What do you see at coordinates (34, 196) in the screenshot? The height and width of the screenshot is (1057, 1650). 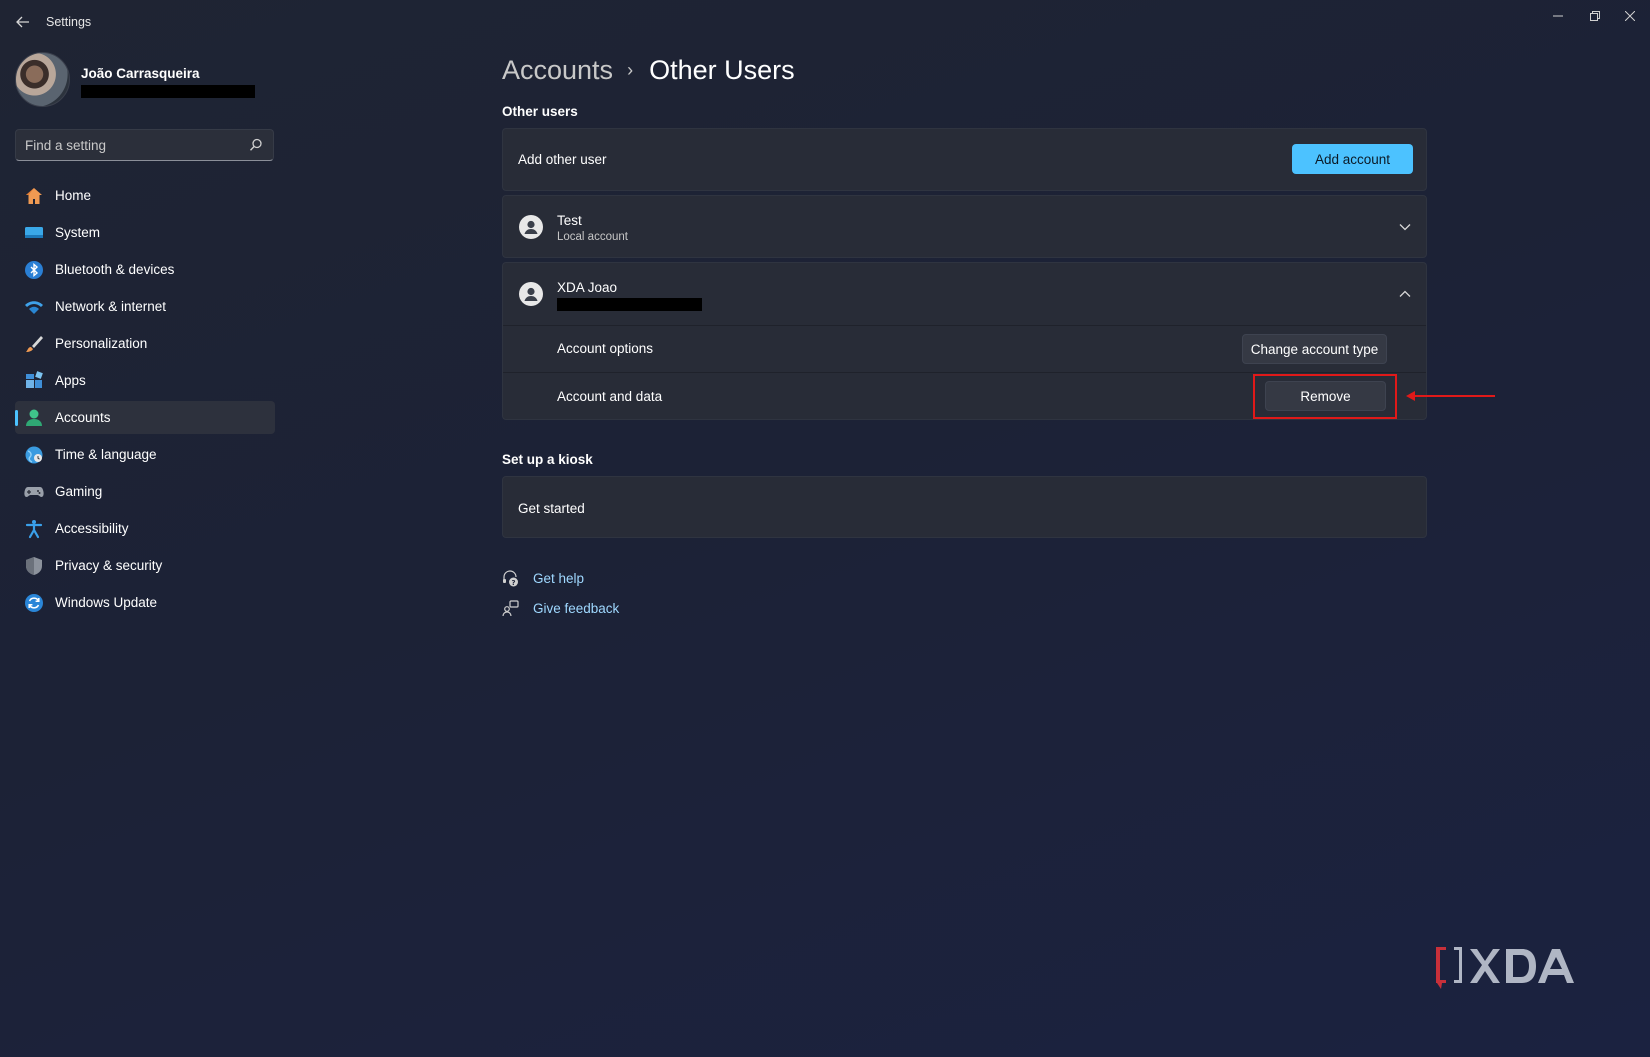 I see `home-icon` at bounding box center [34, 196].